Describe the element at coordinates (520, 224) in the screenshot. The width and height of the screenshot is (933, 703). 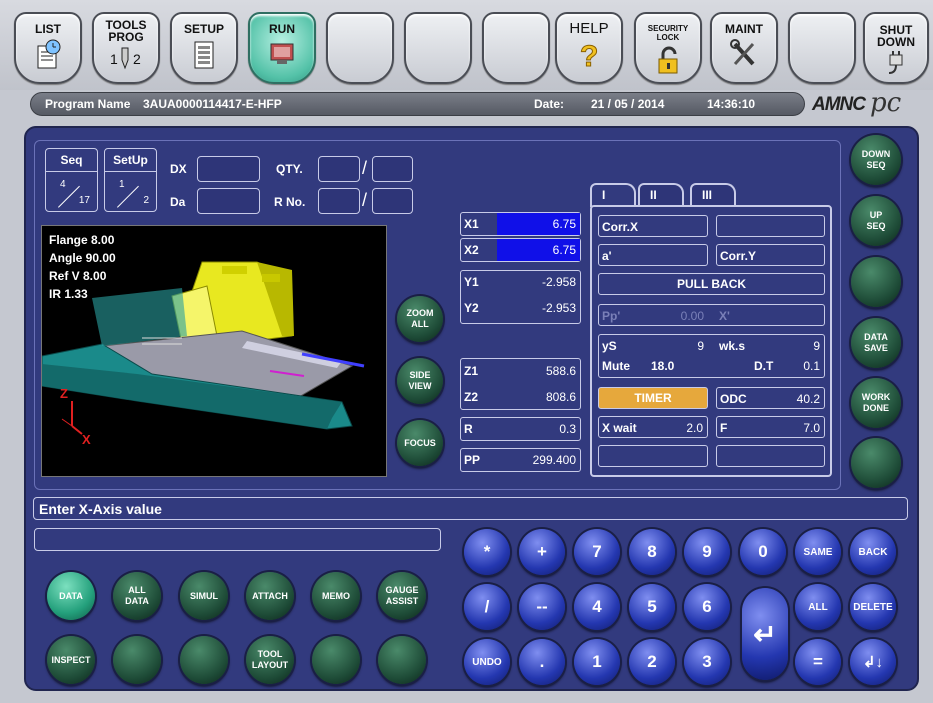
I see `x1-field: X1 6.75` at that location.